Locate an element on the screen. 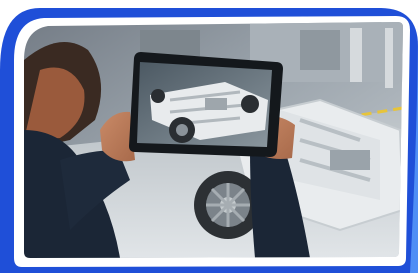 This screenshot has height=273, width=418. tablet is located at coordinates (206, 104).